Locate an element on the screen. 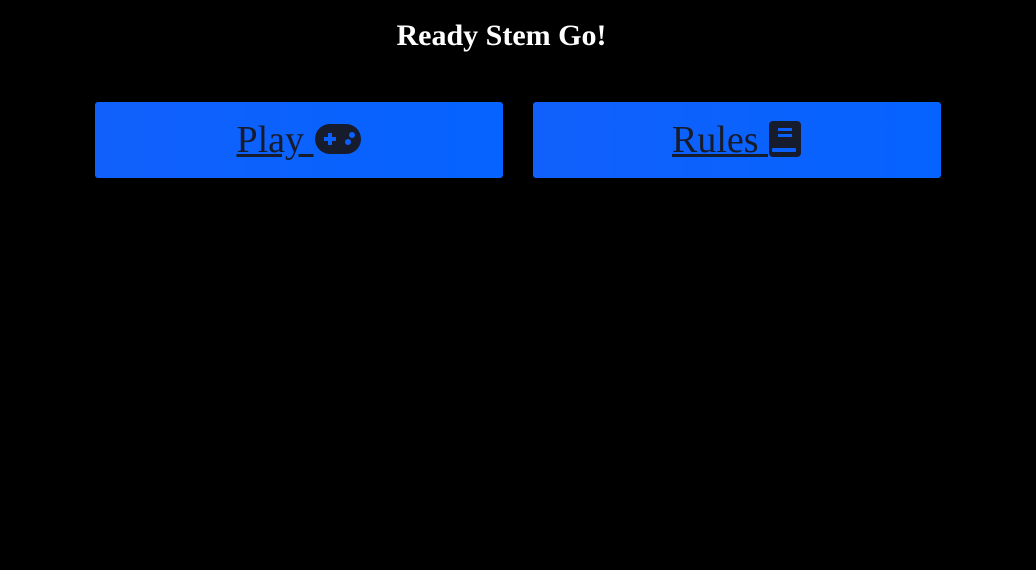  play-button: Play is located at coordinates (299, 140).